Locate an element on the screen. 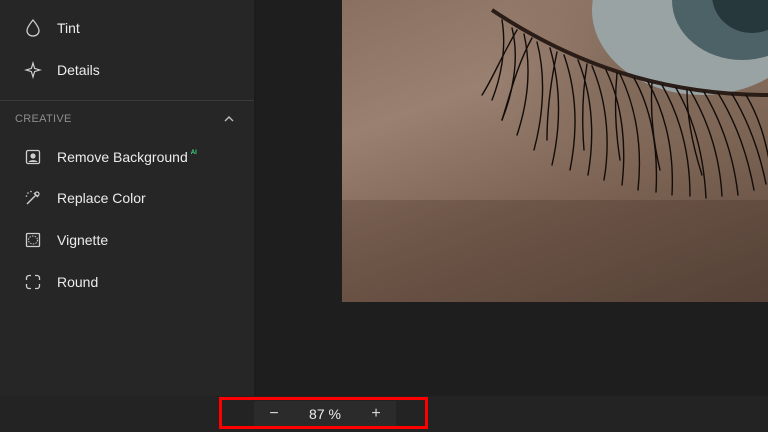 Image resolution: width=768 pixels, height=432 pixels. sidebar-item-remove-background: Remove Background AI is located at coordinates (127, 157).